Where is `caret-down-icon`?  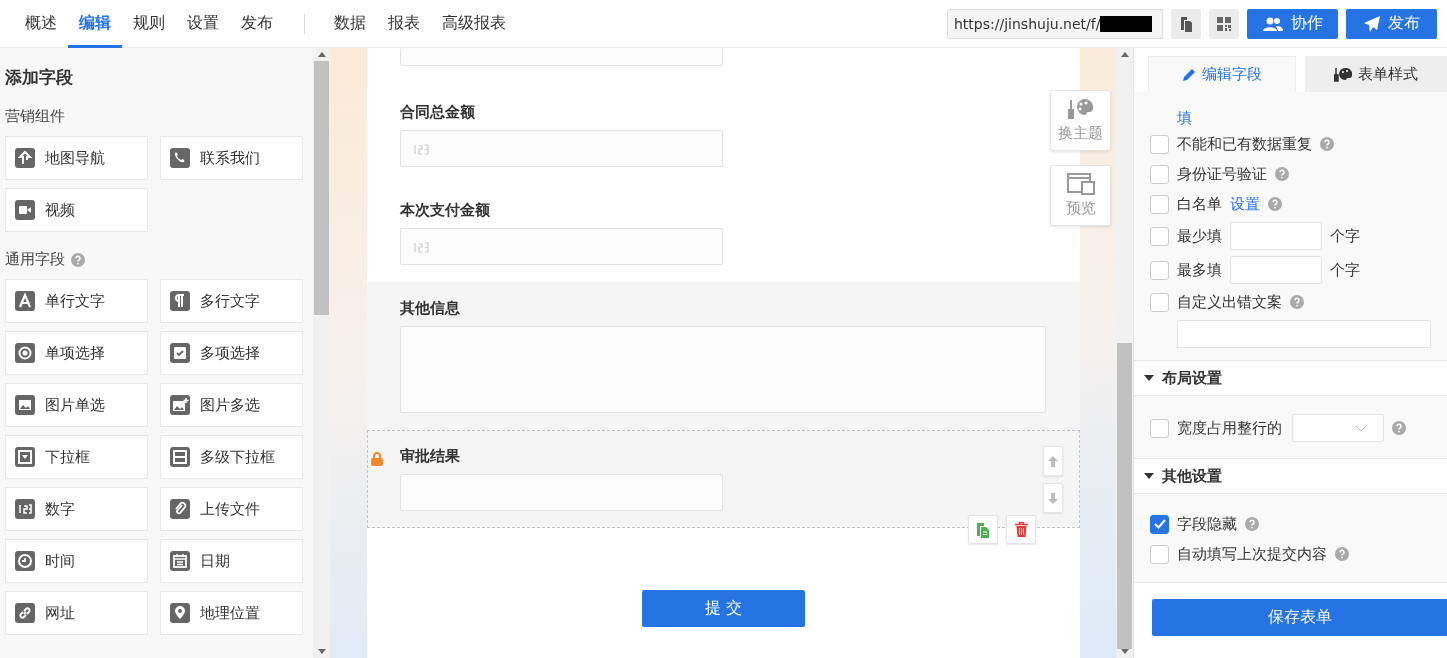
caret-down-icon is located at coordinates (1149, 476).